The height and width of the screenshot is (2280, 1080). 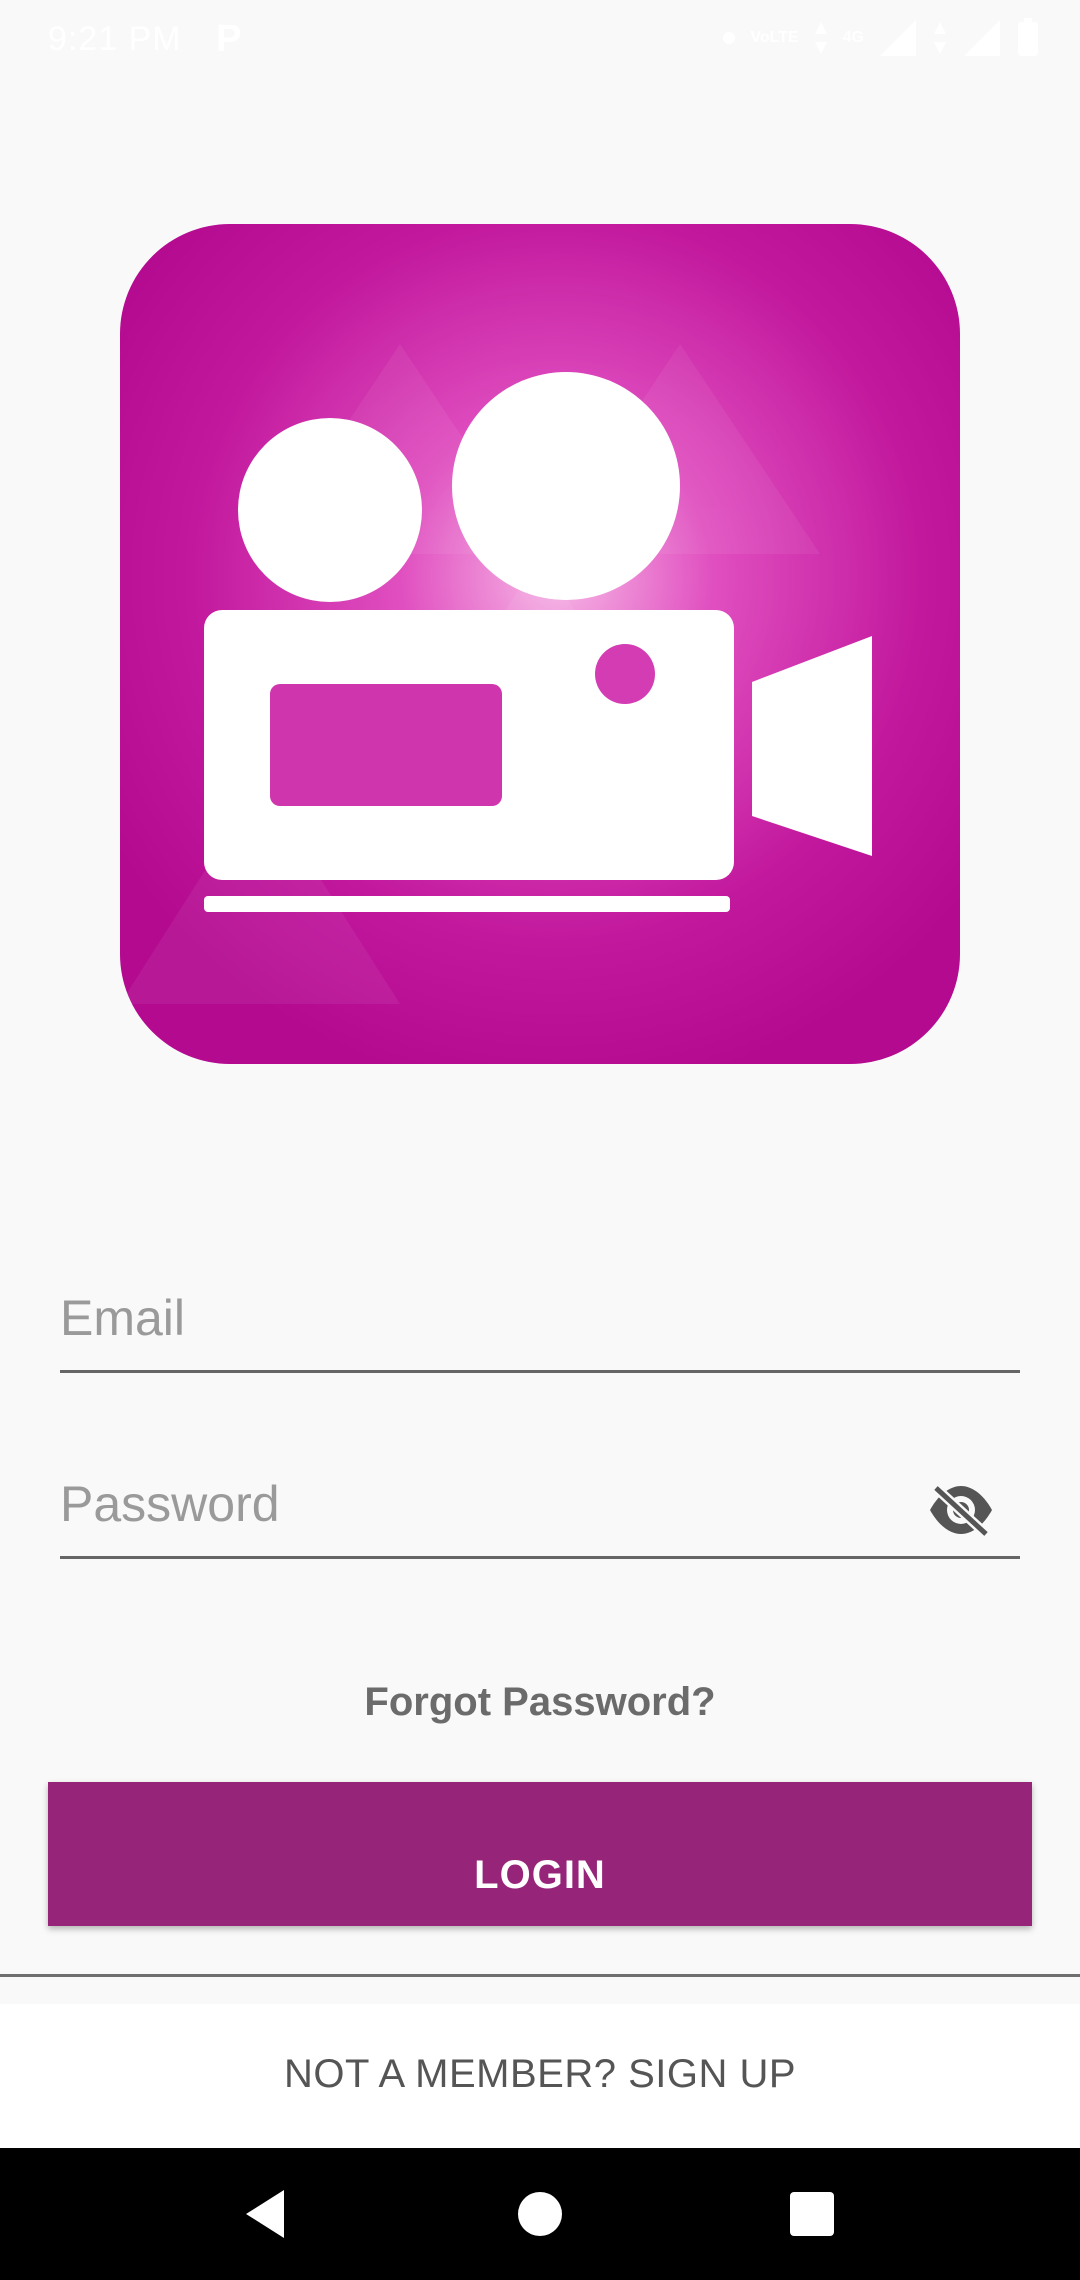 I want to click on network-label: 4G, so click(x=853, y=37).